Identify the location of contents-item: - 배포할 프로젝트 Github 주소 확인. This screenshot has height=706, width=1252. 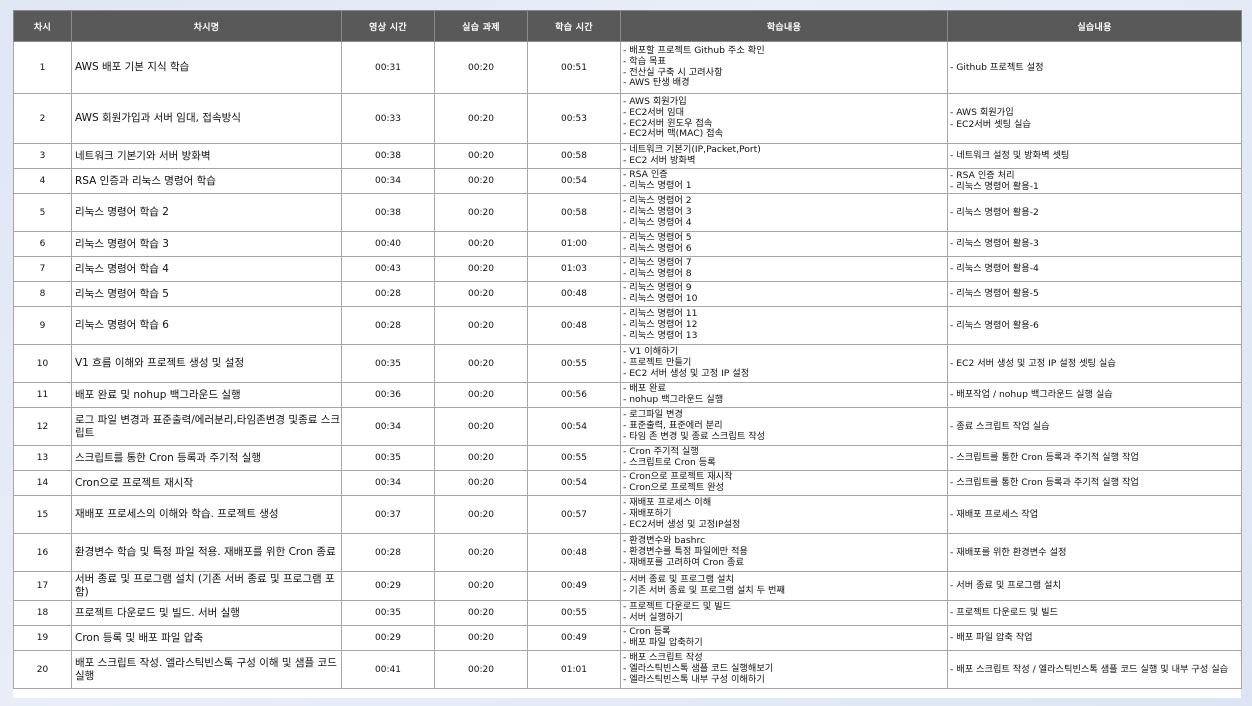
(694, 51).